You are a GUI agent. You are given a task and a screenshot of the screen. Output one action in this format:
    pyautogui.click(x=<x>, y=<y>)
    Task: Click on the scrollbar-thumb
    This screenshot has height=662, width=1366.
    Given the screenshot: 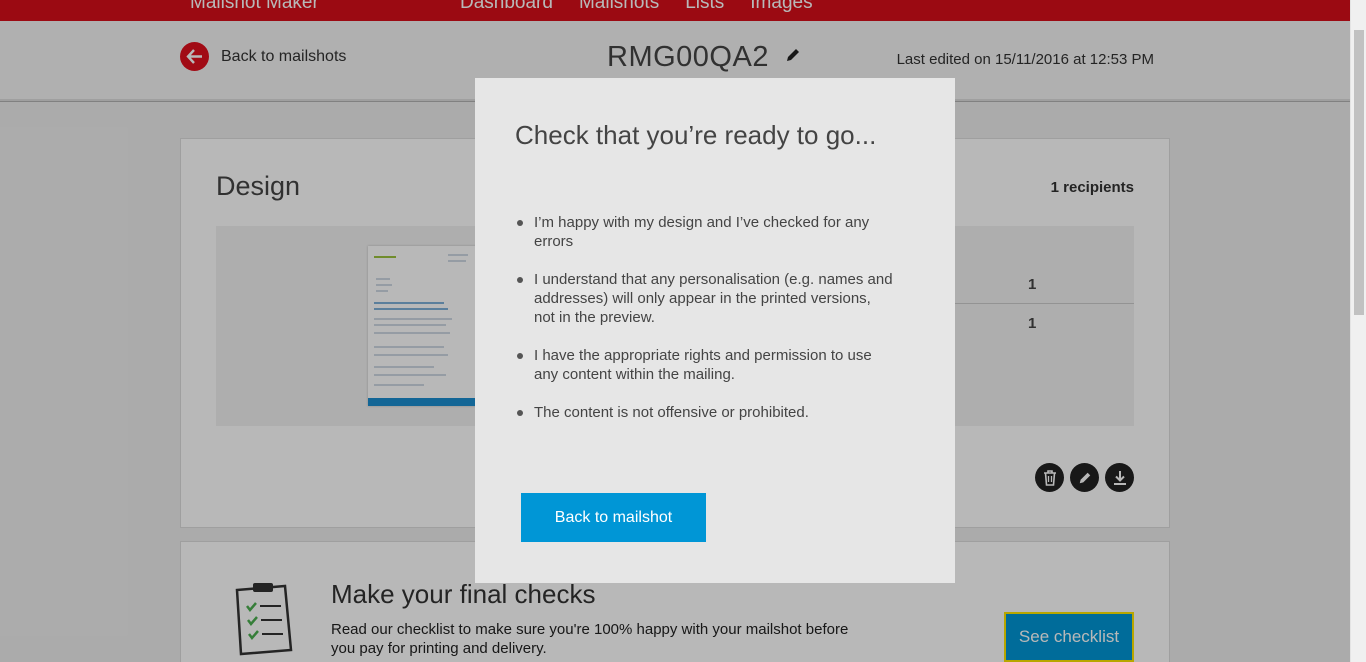 What is the action you would take?
    pyautogui.click(x=1359, y=172)
    